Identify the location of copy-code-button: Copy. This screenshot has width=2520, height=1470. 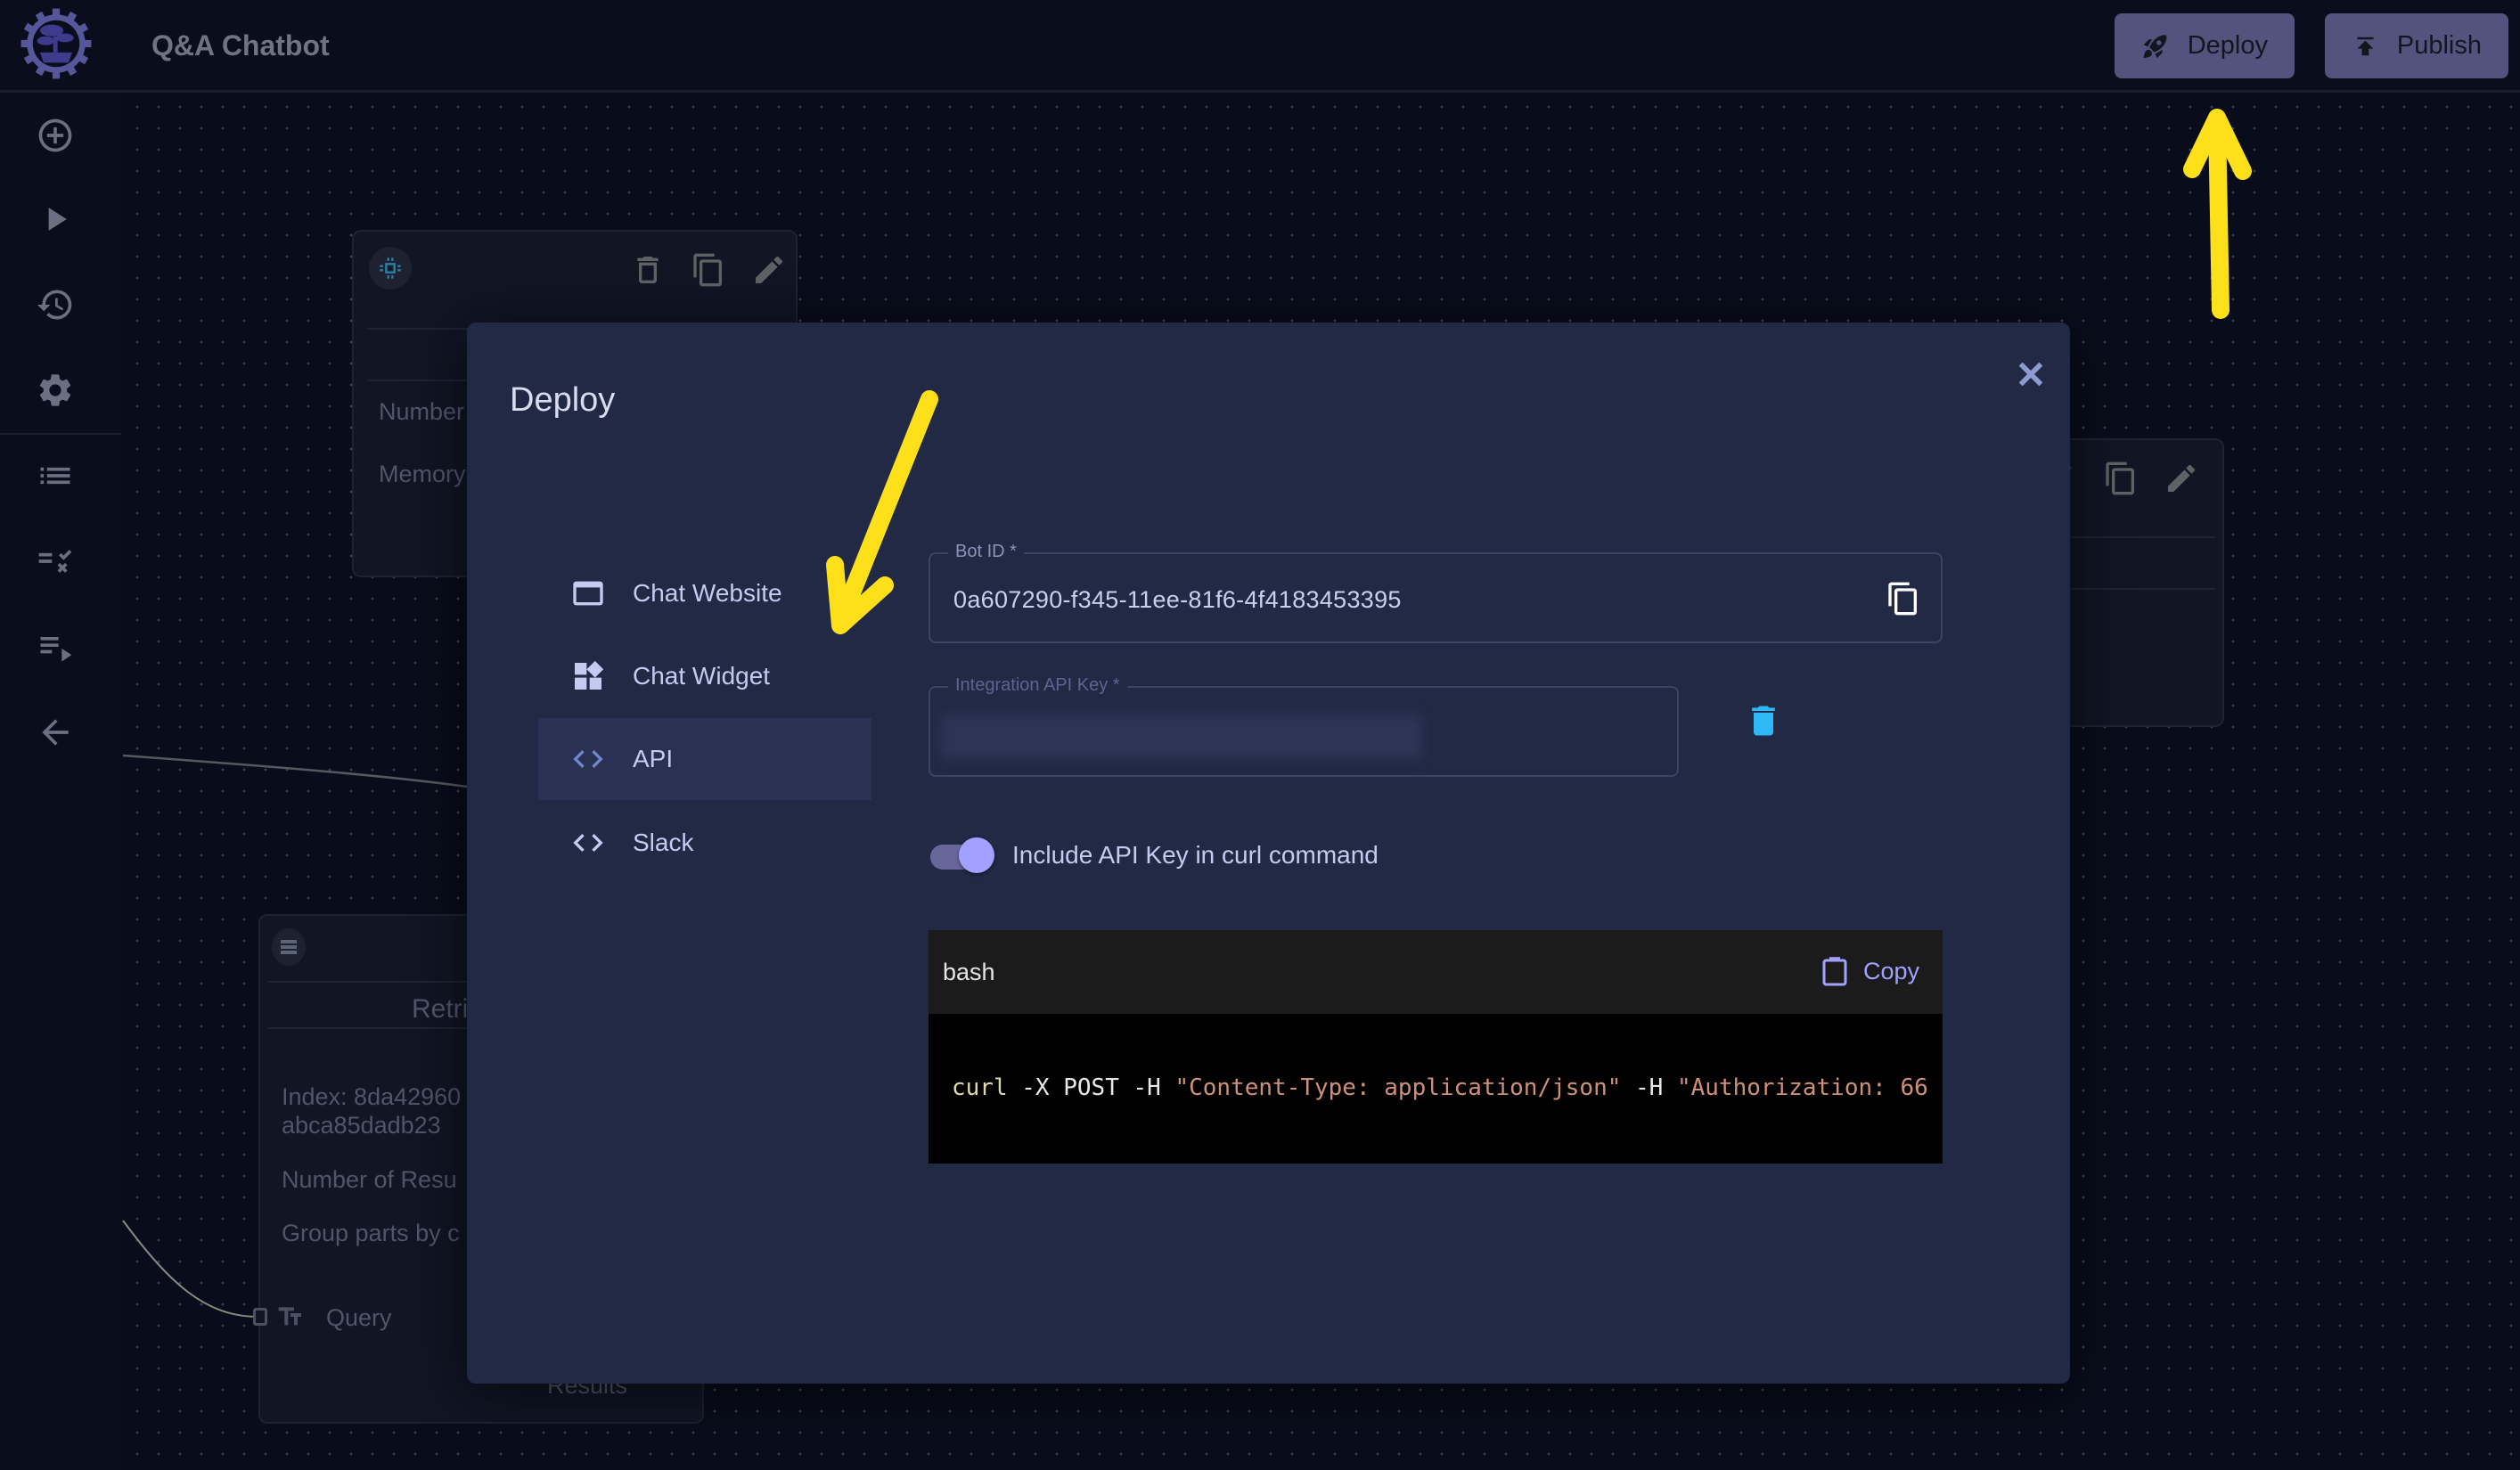
(1869, 971).